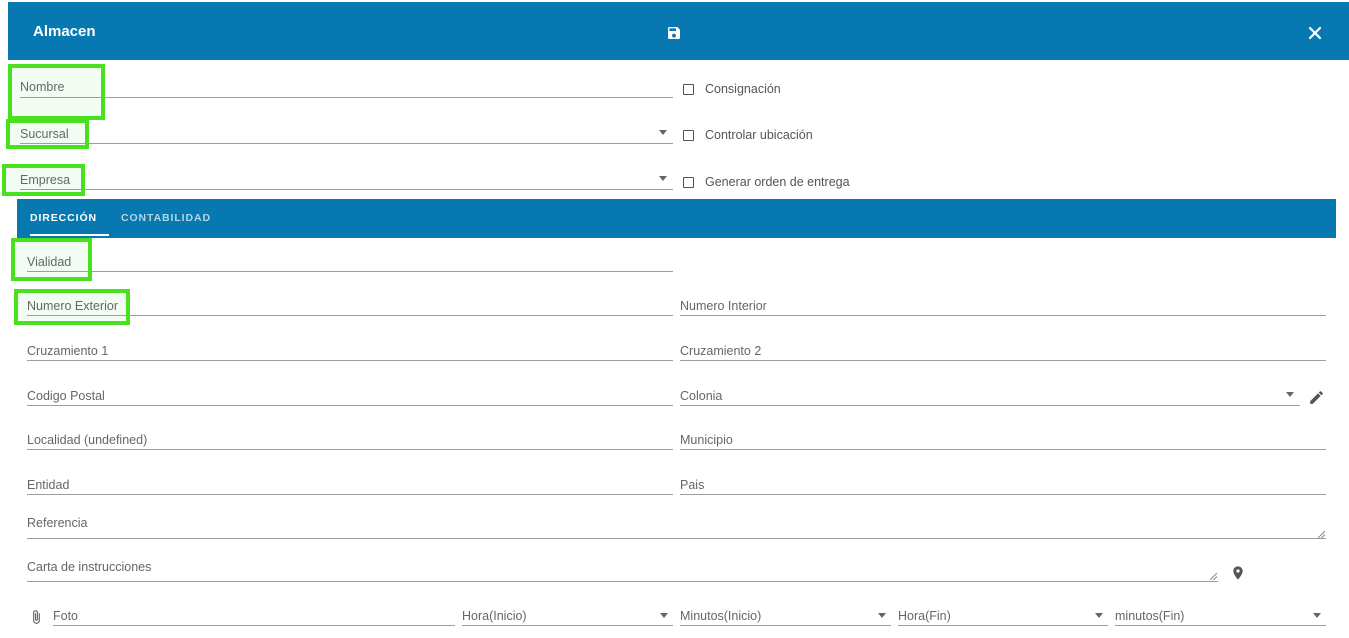 This screenshot has height=638, width=1349. Describe the element at coordinates (36, 617) in the screenshot. I see `paperclip-icon` at that location.